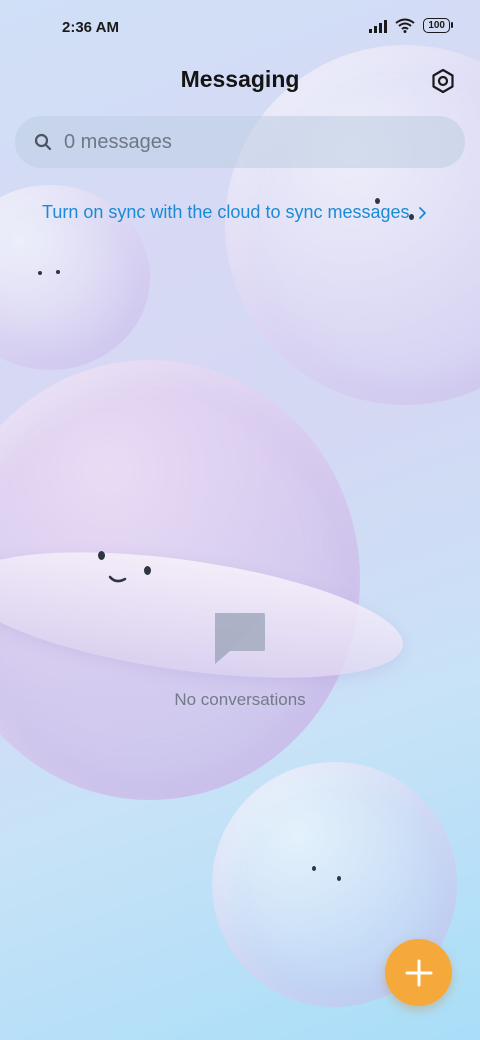 This screenshot has height=1040, width=480. Describe the element at coordinates (405, 25) in the screenshot. I see `wifi-icon` at that location.